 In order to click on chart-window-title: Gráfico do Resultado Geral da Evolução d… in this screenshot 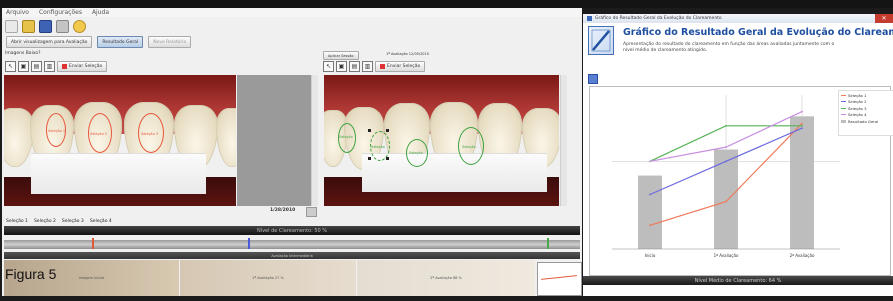, I will do `click(658, 18)`.